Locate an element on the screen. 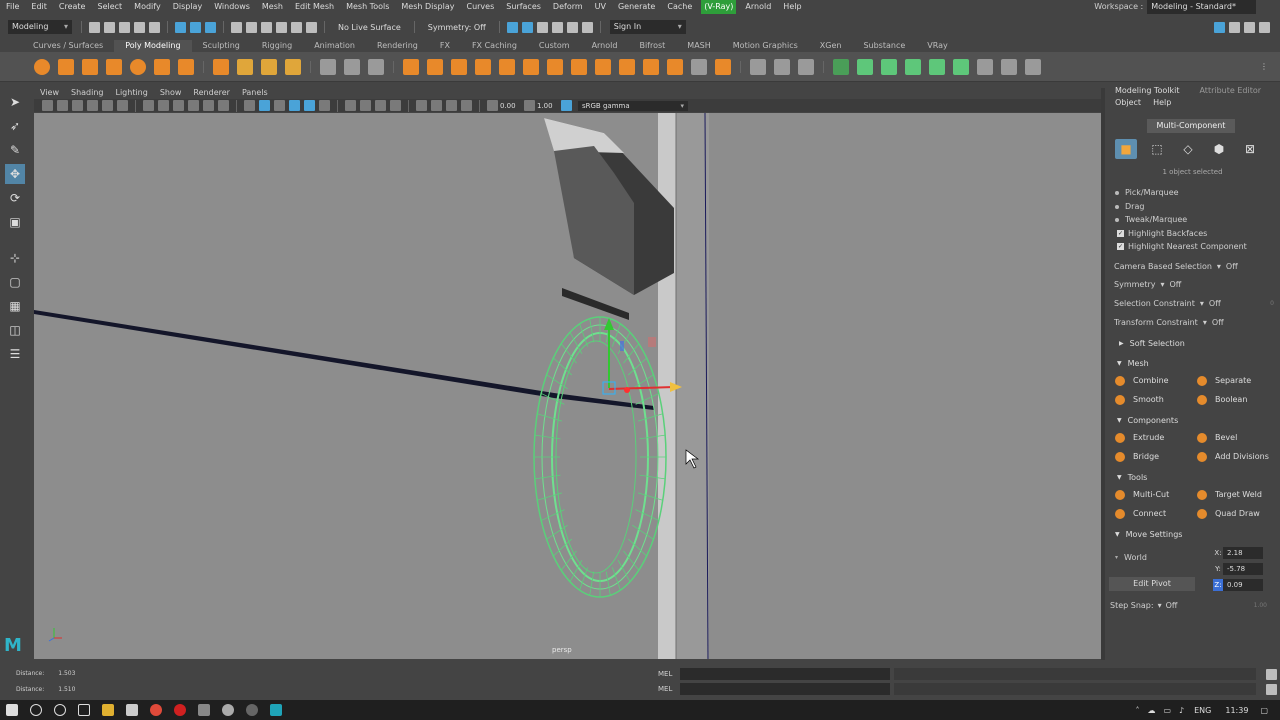  snap-point-icon is located at coordinates (266, 27).